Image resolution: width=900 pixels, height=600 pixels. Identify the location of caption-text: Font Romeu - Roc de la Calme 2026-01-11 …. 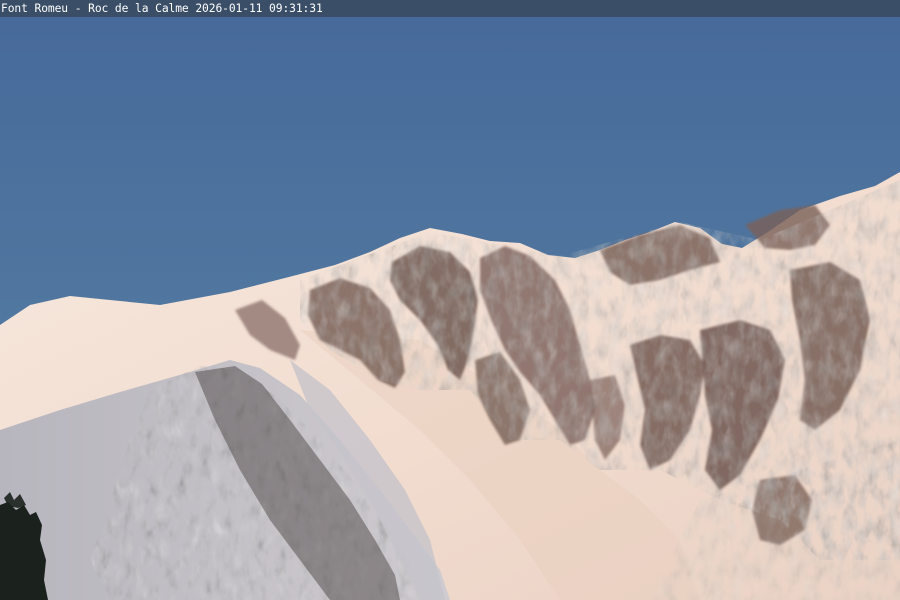
(162, 8).